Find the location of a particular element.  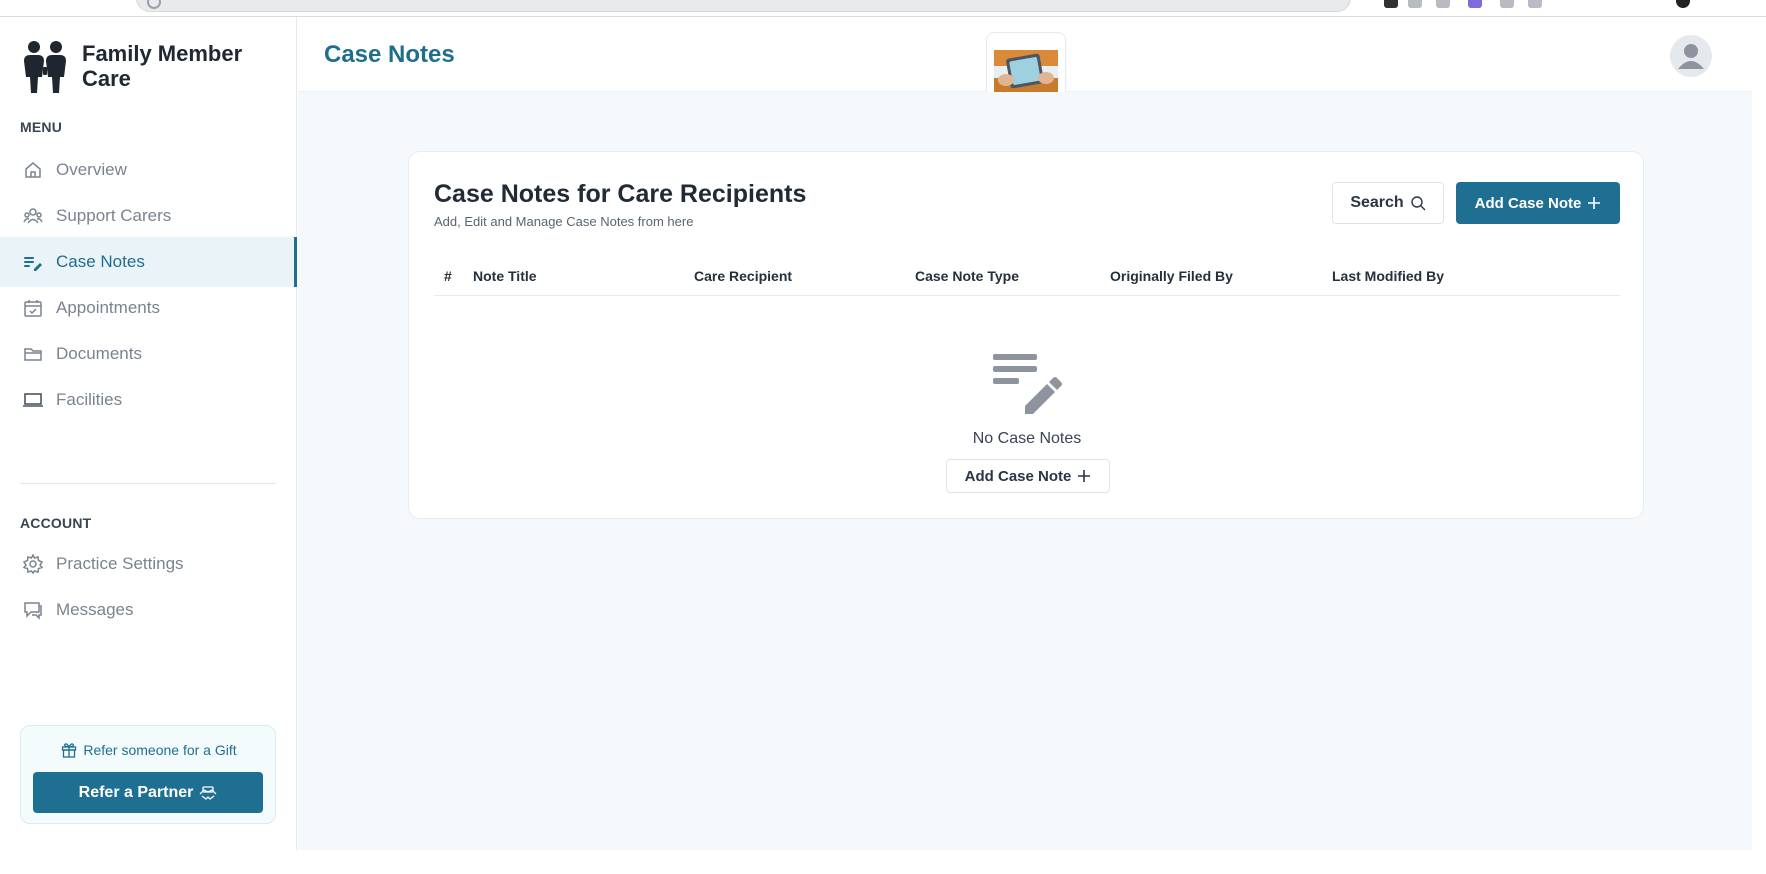

empty-state-text: No Case Notes is located at coordinates (1027, 438).